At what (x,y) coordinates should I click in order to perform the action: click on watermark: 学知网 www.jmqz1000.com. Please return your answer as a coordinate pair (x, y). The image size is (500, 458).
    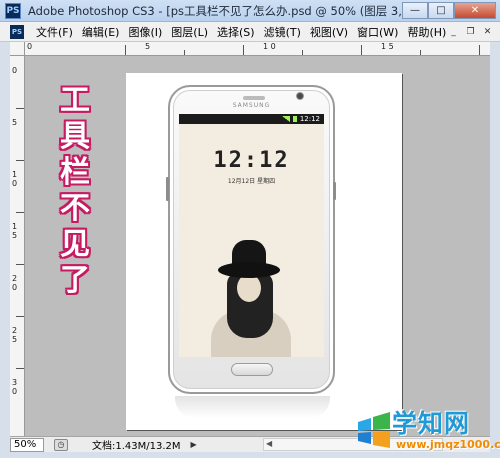
    Looking at the image, I should click on (426, 428).